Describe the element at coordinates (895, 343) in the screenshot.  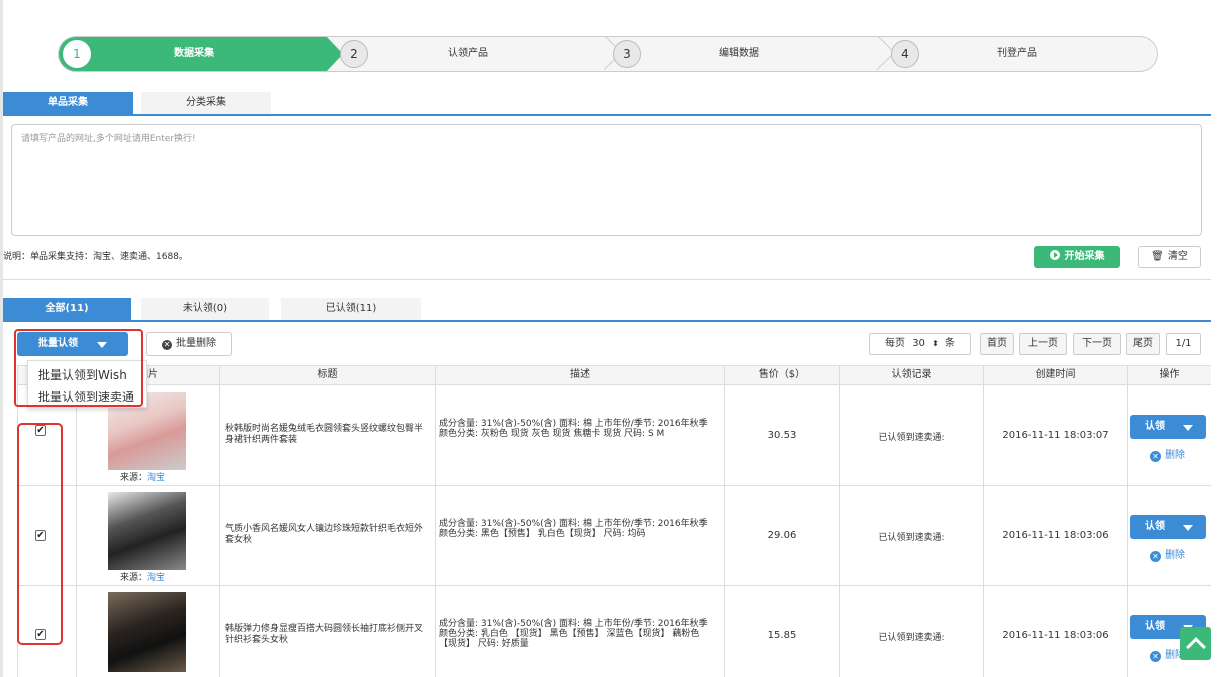
I see `per-page-prefix: 每页` at that location.